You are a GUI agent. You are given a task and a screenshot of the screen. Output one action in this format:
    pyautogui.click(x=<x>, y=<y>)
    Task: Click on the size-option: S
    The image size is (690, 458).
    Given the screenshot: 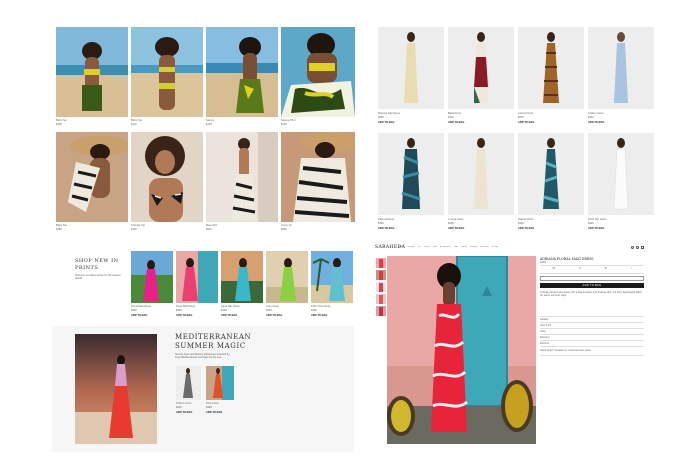 What is the action you would take?
    pyautogui.click(x=580, y=269)
    